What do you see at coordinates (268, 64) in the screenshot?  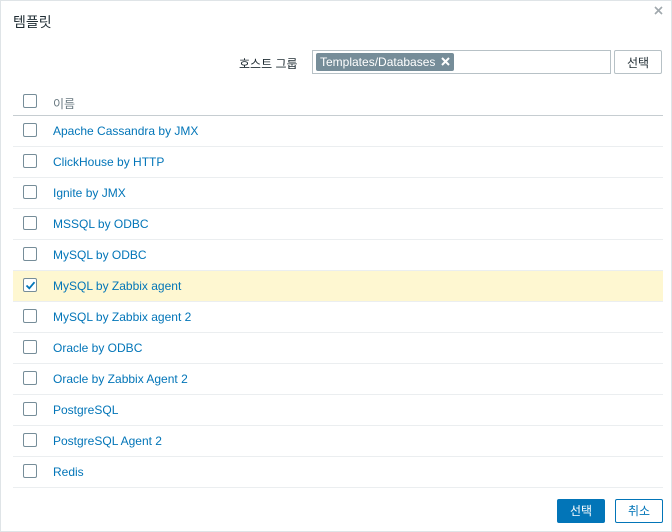 I see `host-group-label: 호스트 그룹` at bounding box center [268, 64].